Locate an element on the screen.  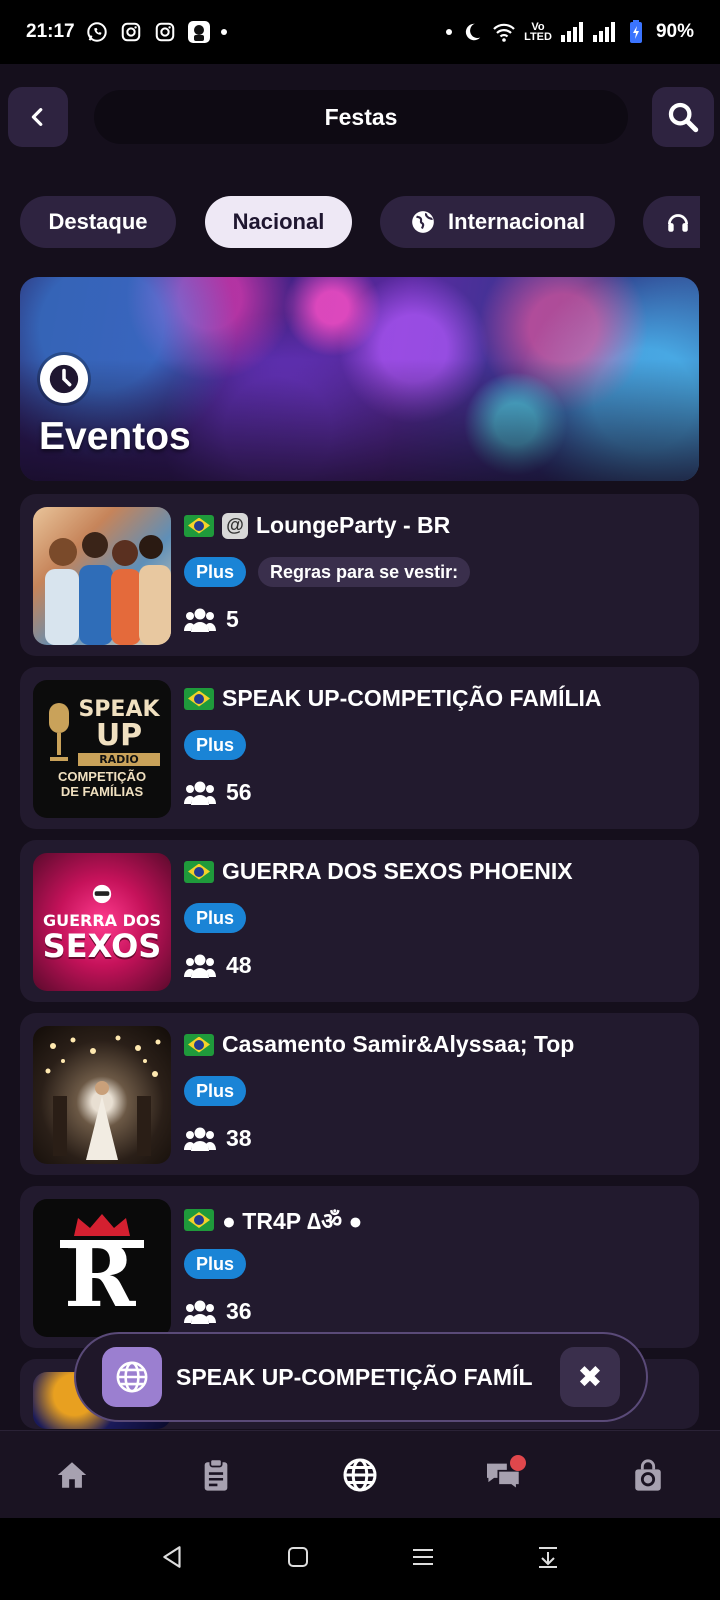
search-button is located at coordinates (683, 117).